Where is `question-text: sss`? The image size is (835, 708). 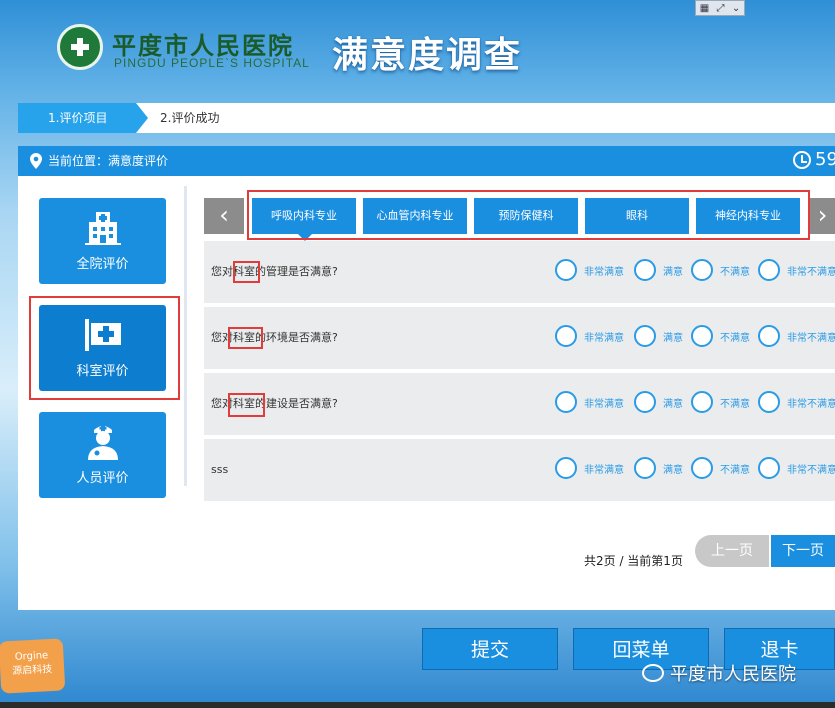
question-text: sss is located at coordinates (220, 469).